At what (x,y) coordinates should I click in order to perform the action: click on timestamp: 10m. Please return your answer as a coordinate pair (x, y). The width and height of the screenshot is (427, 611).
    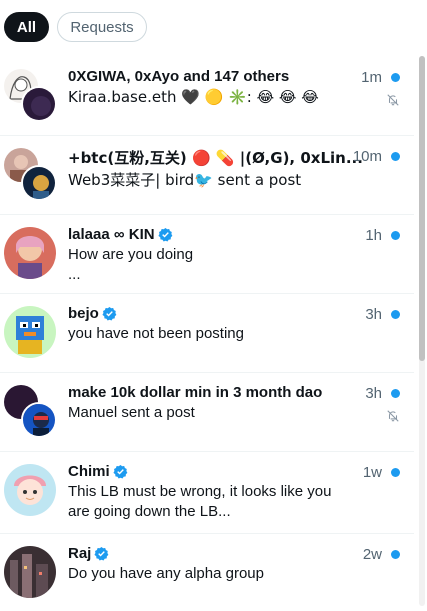
    Looking at the image, I should click on (367, 156).